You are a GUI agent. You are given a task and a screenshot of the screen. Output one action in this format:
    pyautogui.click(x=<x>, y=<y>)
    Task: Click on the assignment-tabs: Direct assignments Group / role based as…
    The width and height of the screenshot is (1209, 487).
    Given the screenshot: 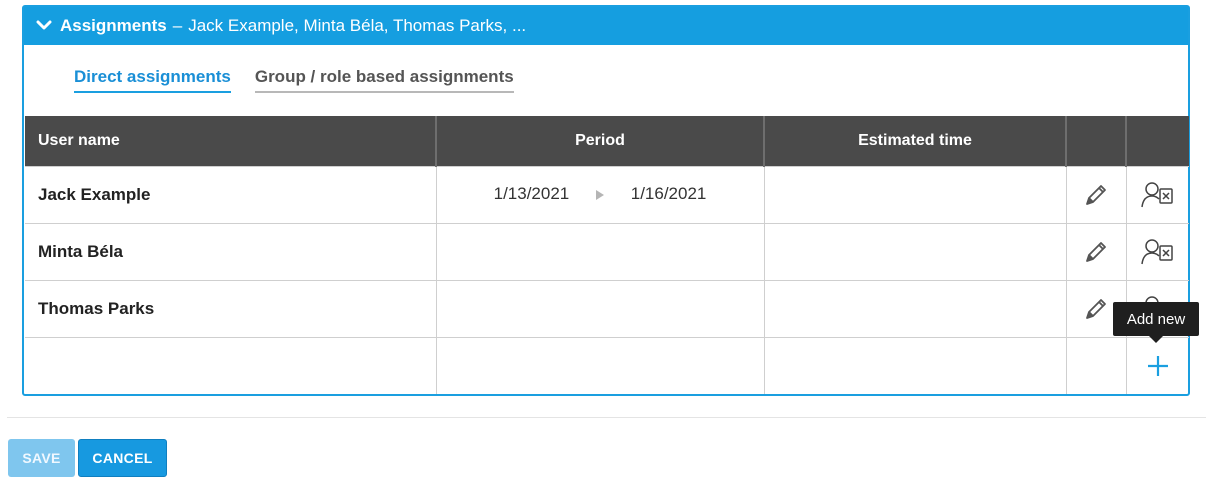 What is the action you would take?
    pyautogui.click(x=294, y=80)
    